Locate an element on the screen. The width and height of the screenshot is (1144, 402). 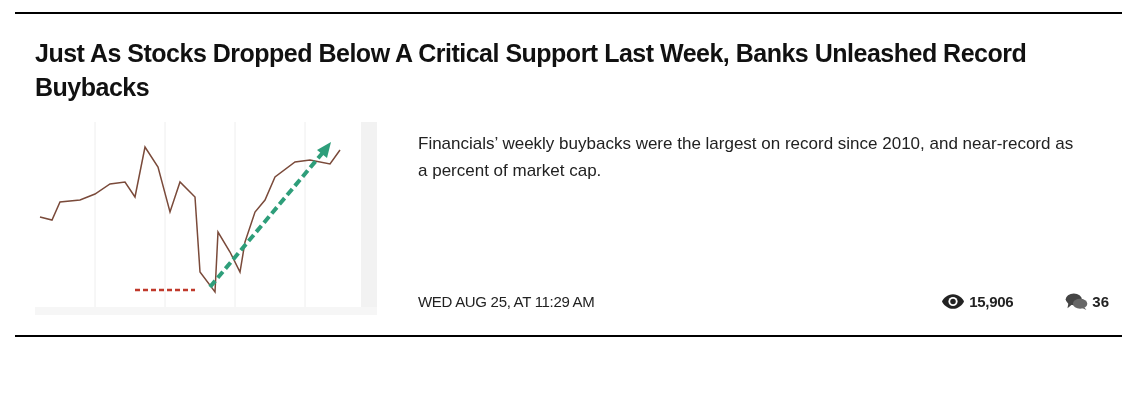
publish-date: WED AUG 25, AT 11:29 AM is located at coordinates (506, 301).